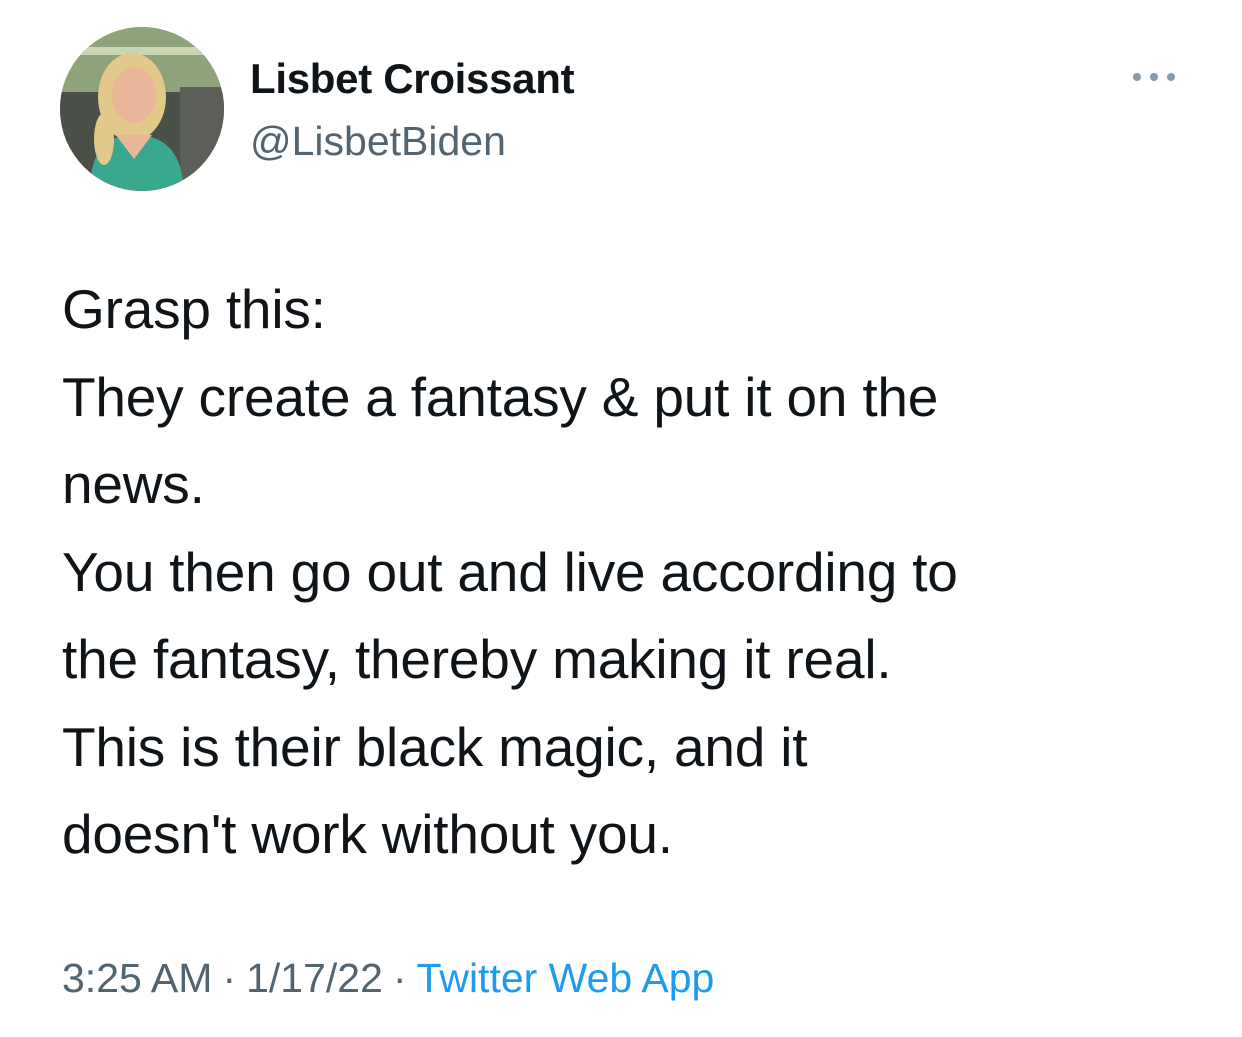 The height and width of the screenshot is (1037, 1242). I want to click on tweet-text-line: They create a fantasy & put it on the, so click(500, 396).